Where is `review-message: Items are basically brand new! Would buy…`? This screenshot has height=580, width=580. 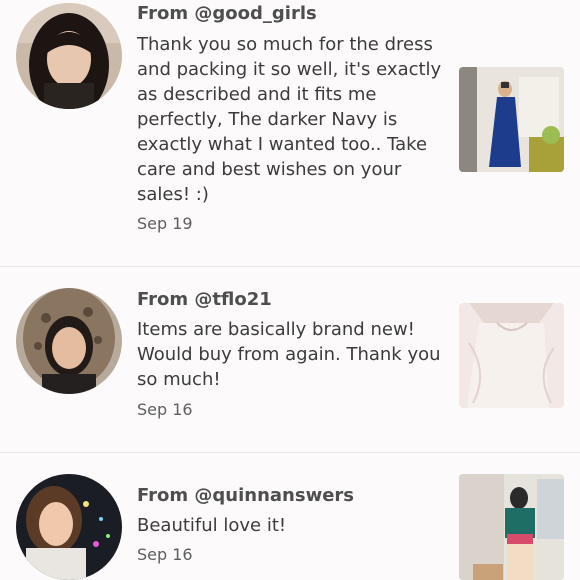 review-message: Items are basically brand new! Would buy… is located at coordinates (289, 354).